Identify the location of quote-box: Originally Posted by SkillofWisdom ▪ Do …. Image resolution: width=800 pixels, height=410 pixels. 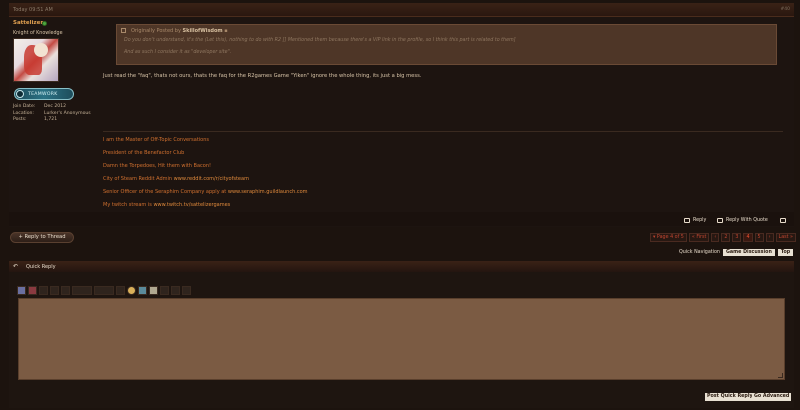
(446, 44).